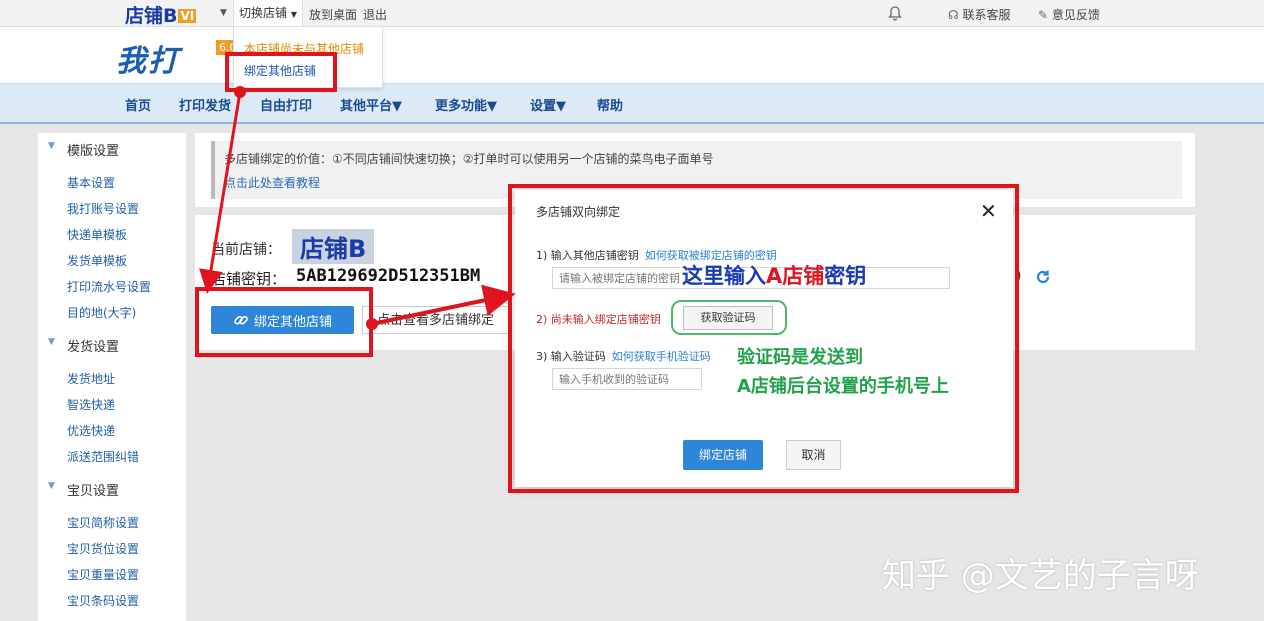 The height and width of the screenshot is (621, 1264). I want to click on annotation-code-hint-2: A店铺后台设置的手机号上, so click(843, 386).